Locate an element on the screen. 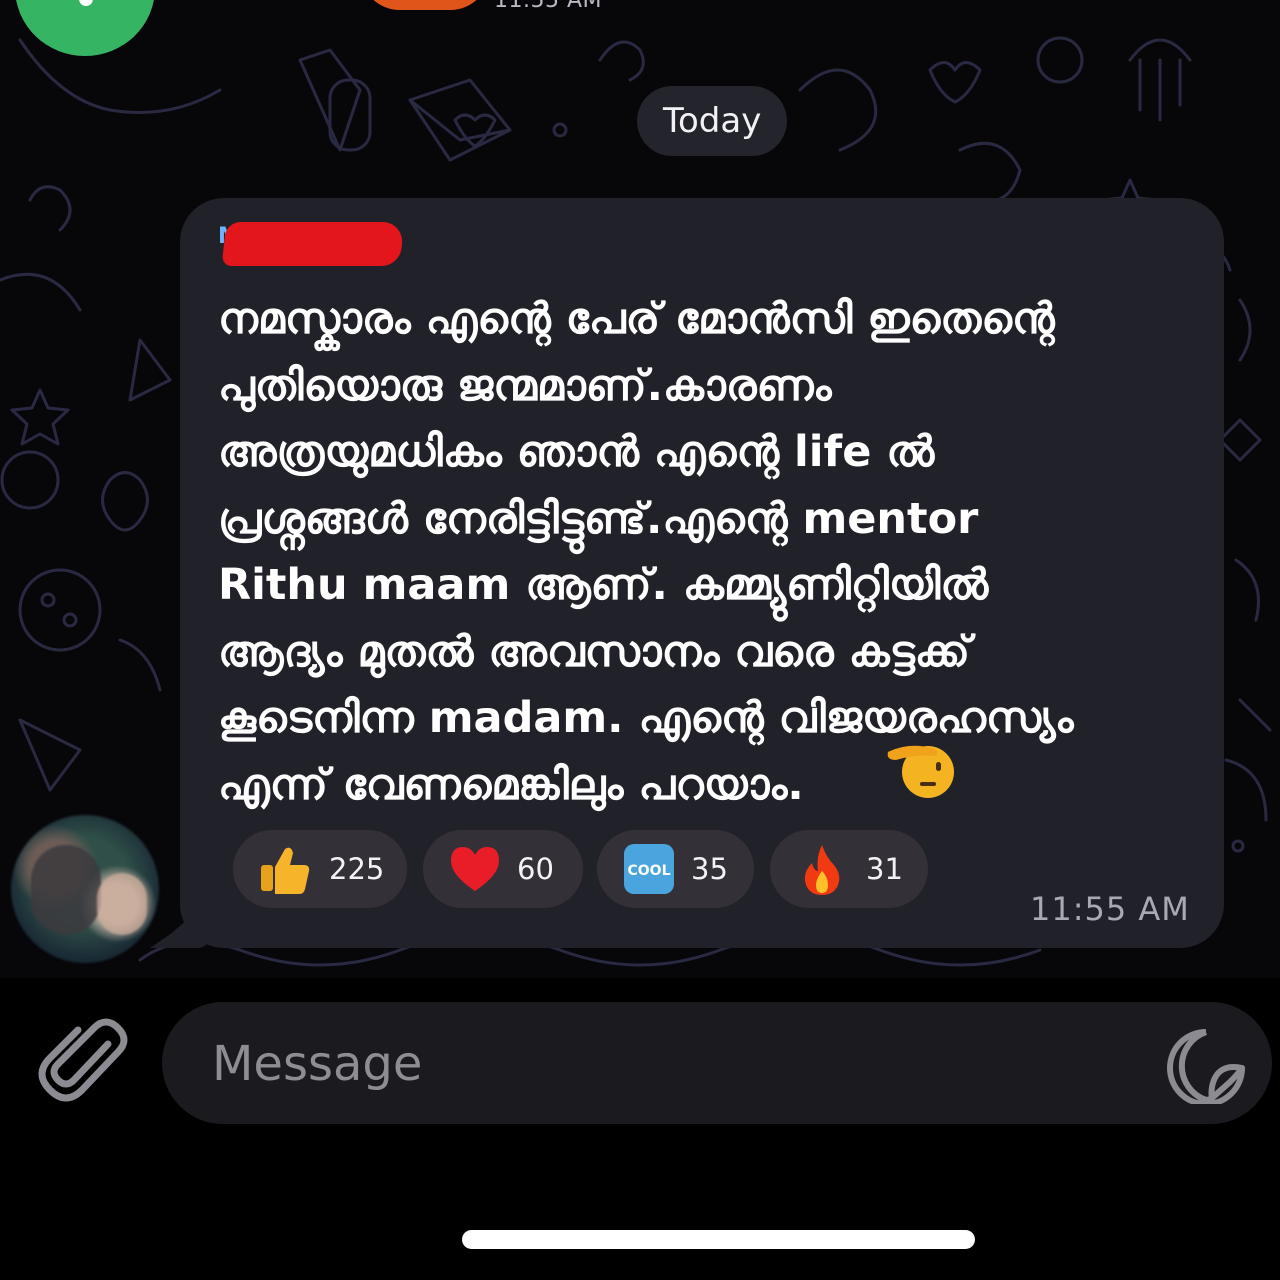 The width and height of the screenshot is (1280, 1280). reaction-cool: COOL 35 is located at coordinates (675, 869).